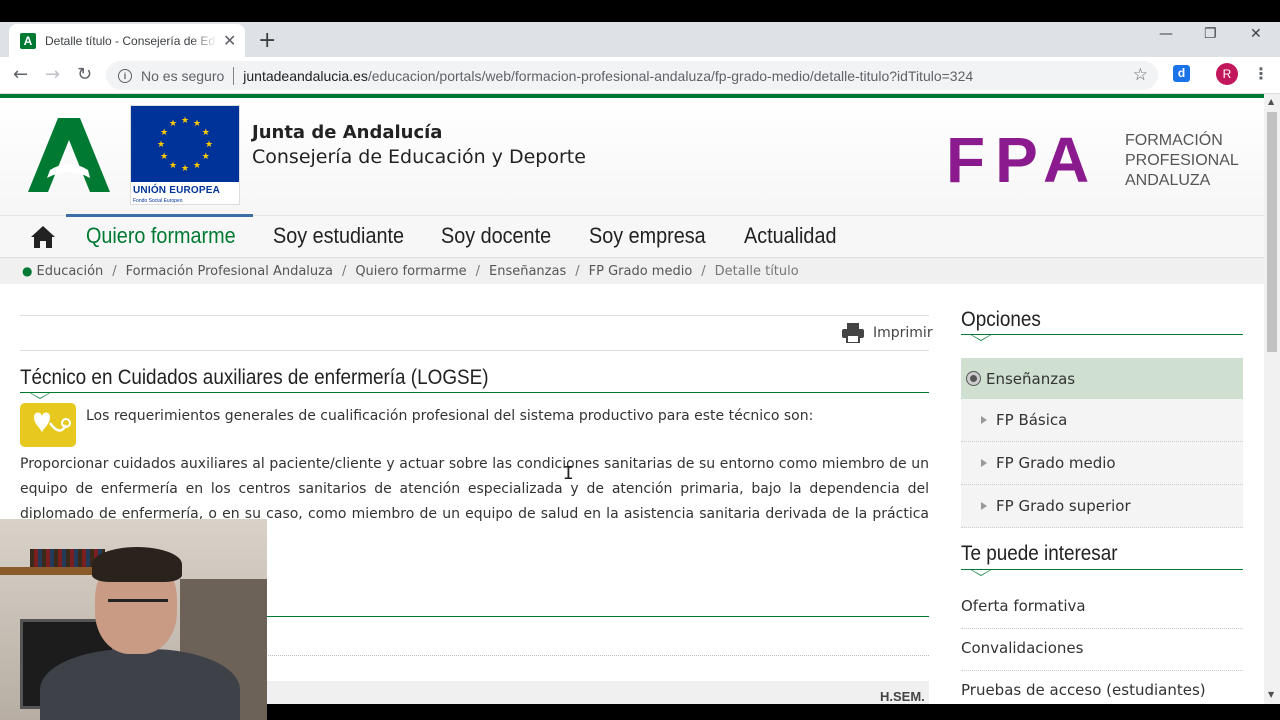 This screenshot has width=1280, height=720. What do you see at coordinates (1001, 319) in the screenshot?
I see `options-heading: Opciones` at bounding box center [1001, 319].